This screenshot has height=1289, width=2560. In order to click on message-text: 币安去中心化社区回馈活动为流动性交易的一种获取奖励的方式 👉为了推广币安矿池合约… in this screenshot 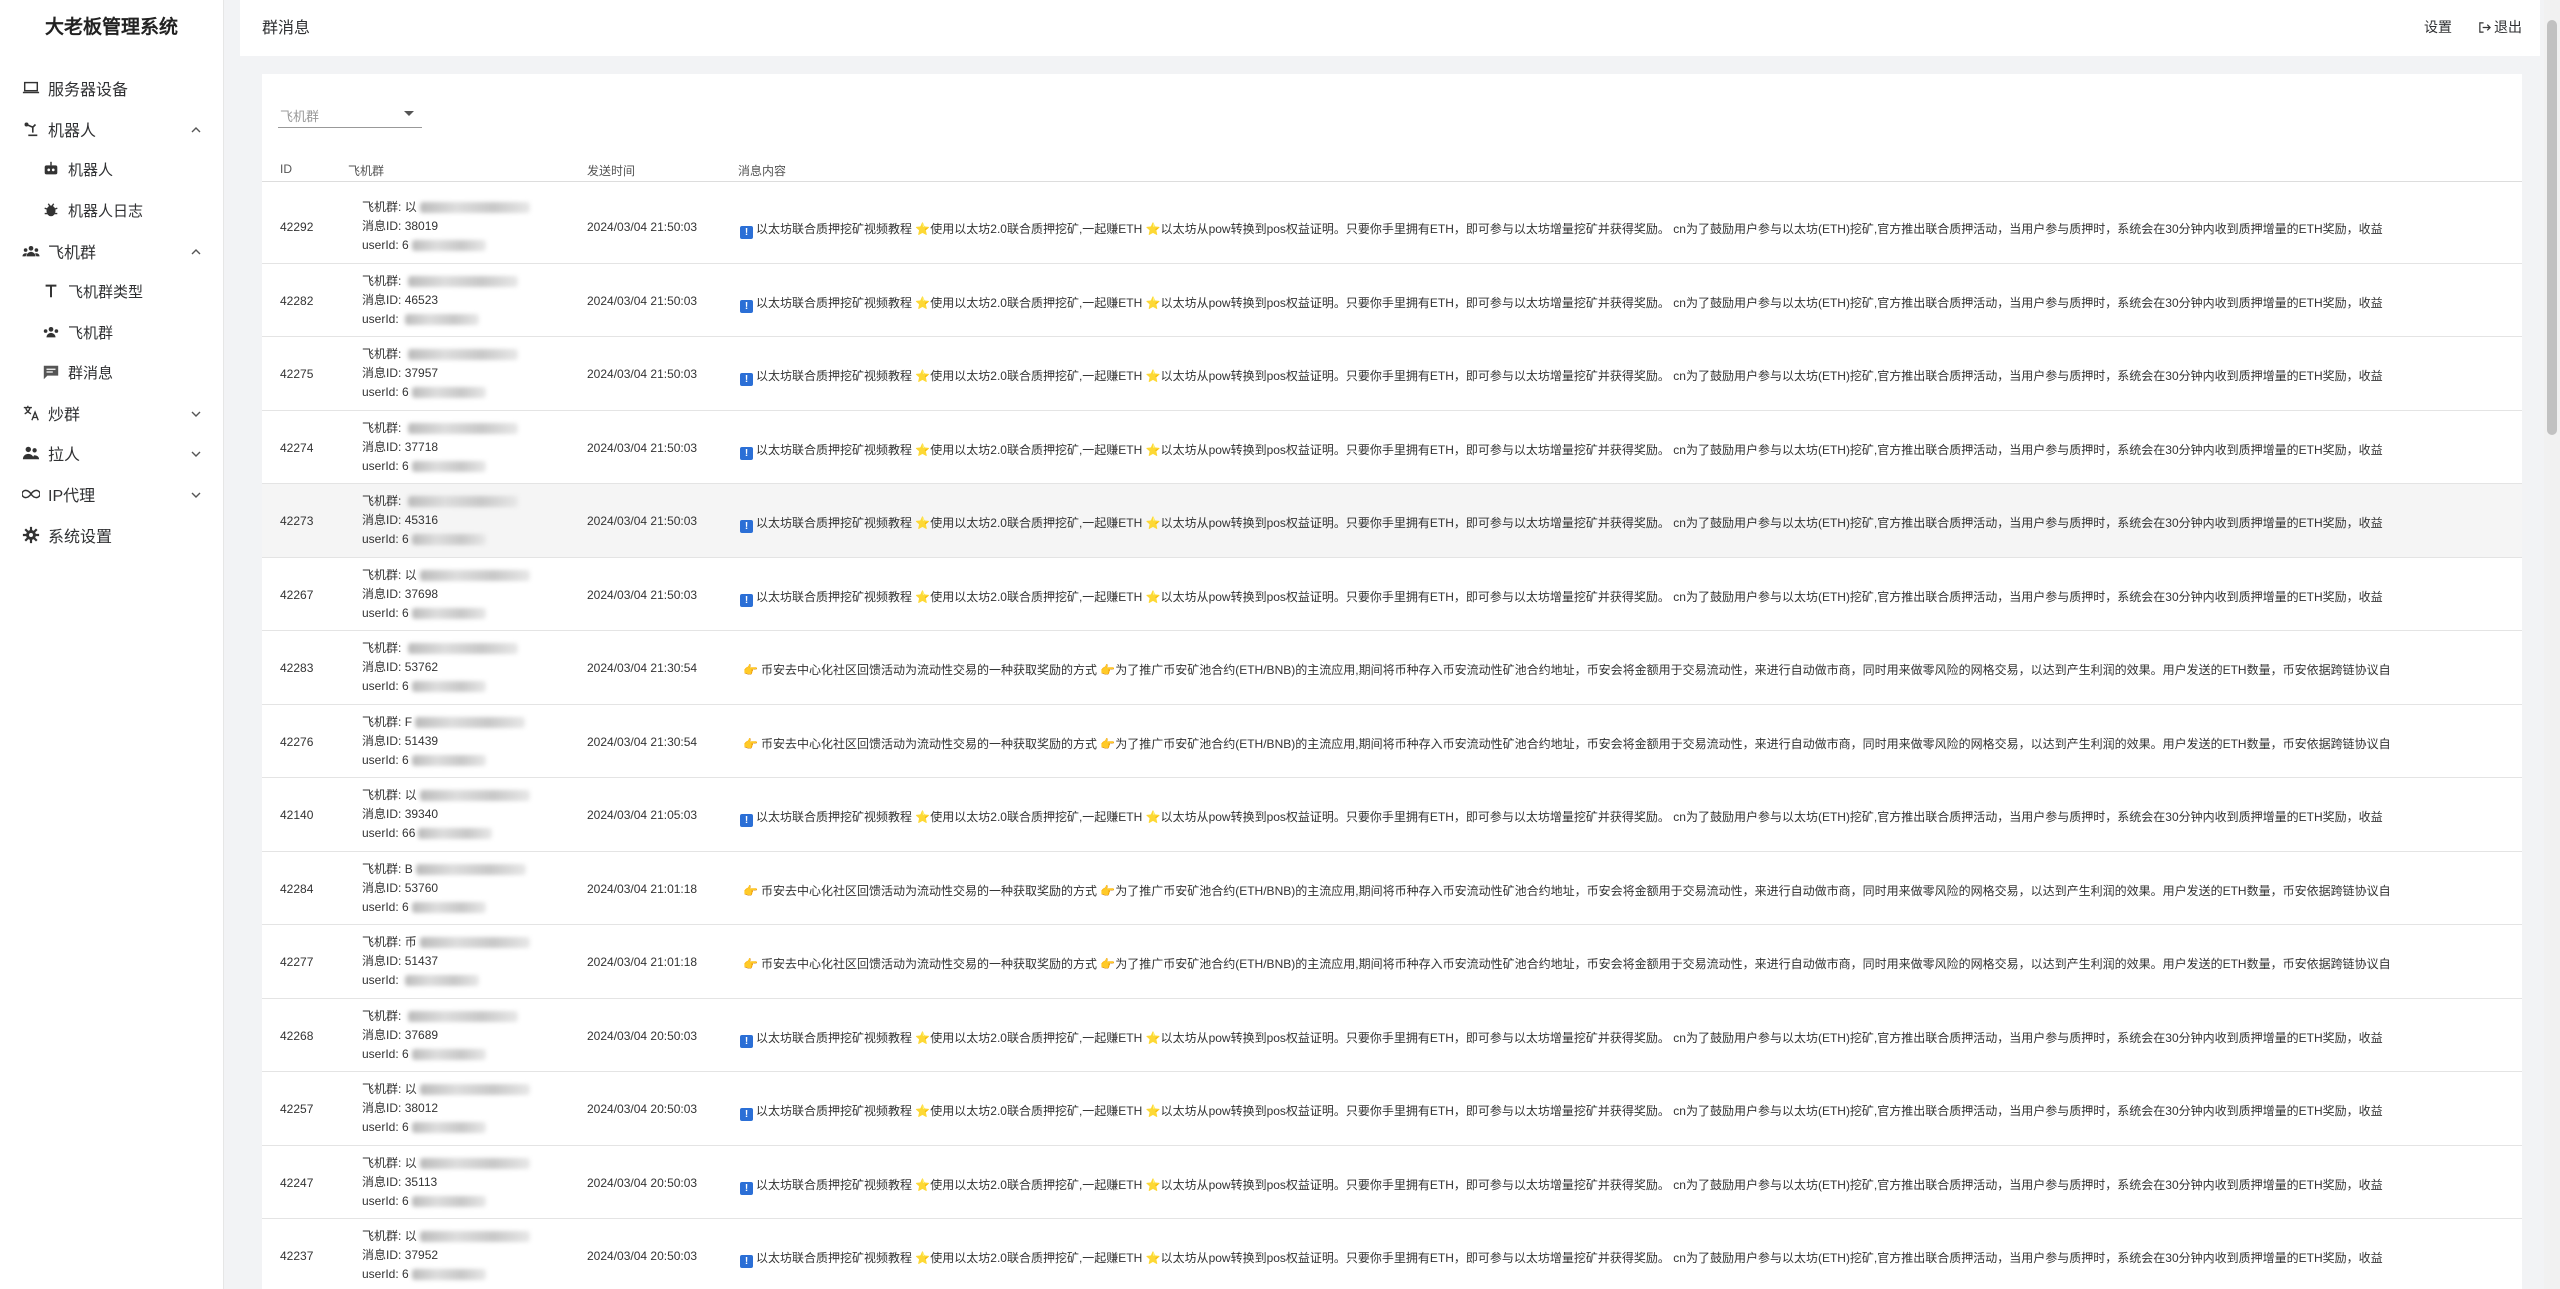, I will do `click(1575, 670)`.